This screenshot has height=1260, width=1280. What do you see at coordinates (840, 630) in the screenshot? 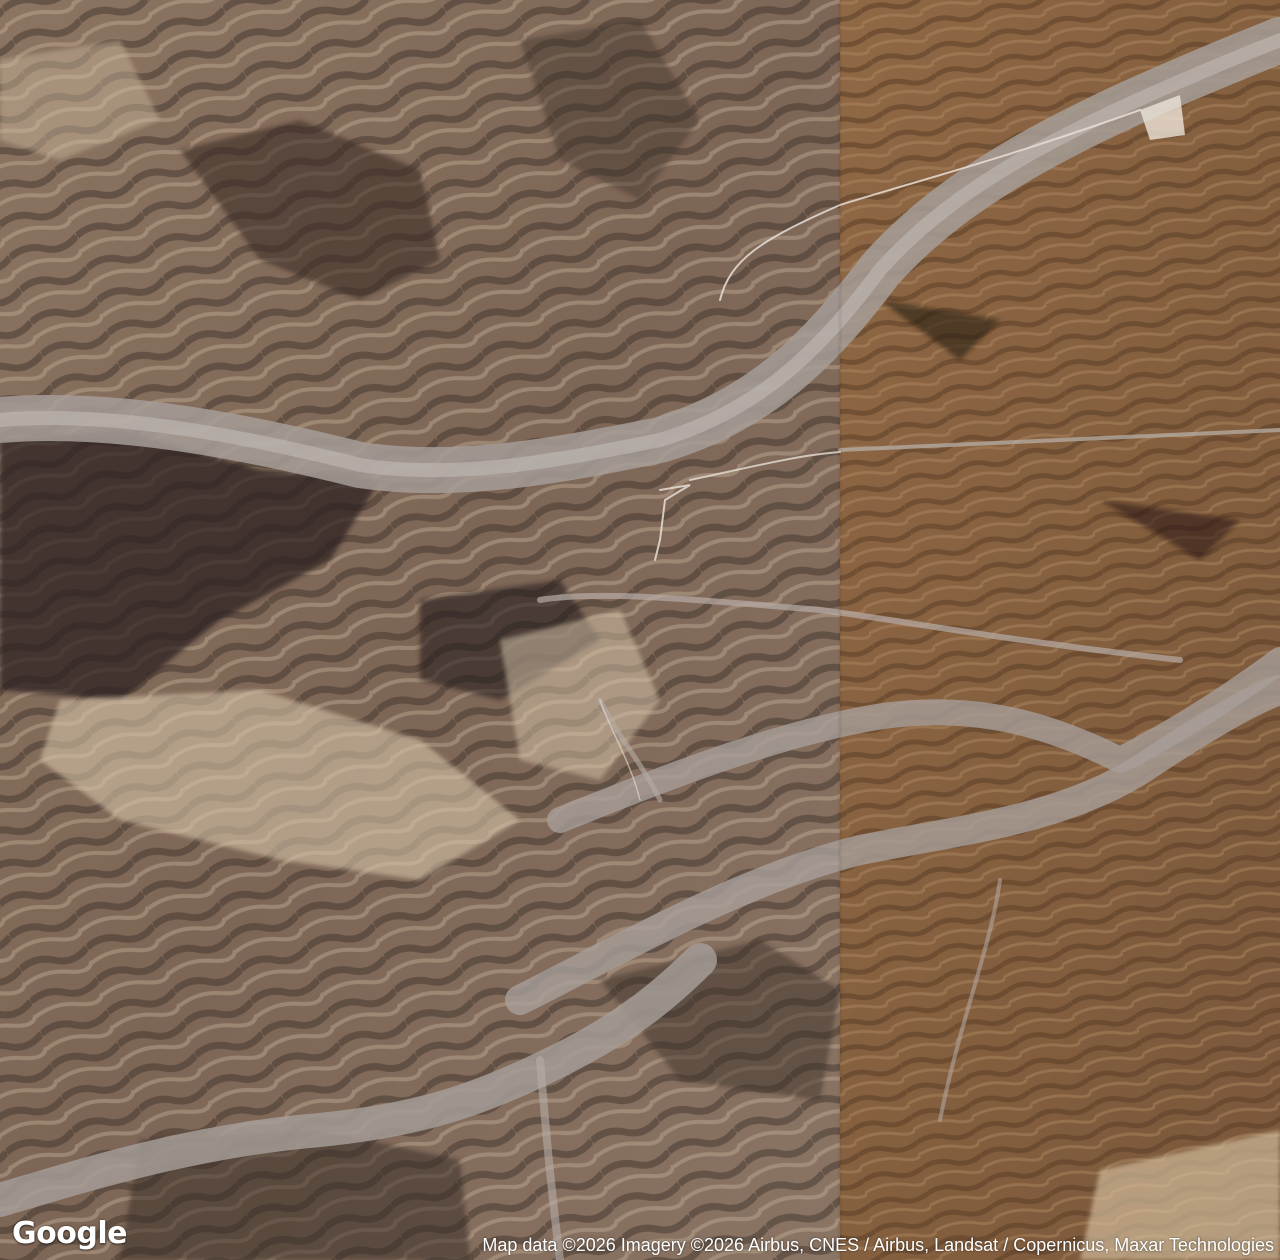
I see `tile-seam` at bounding box center [840, 630].